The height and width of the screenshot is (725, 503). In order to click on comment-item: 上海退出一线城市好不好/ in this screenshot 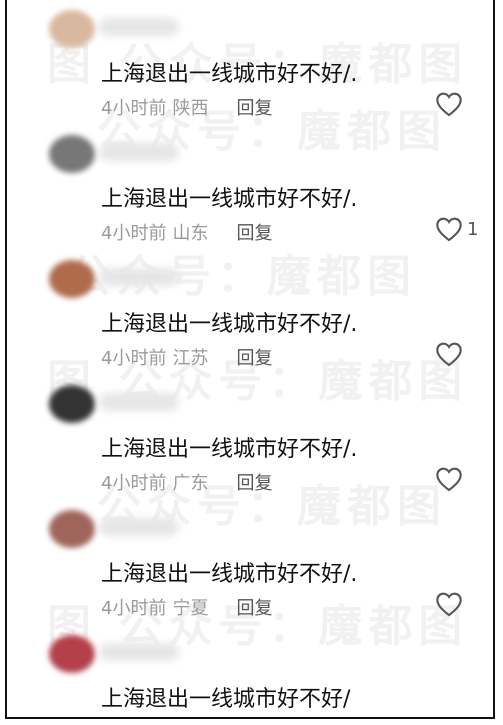, I will do `click(250, 671)`.